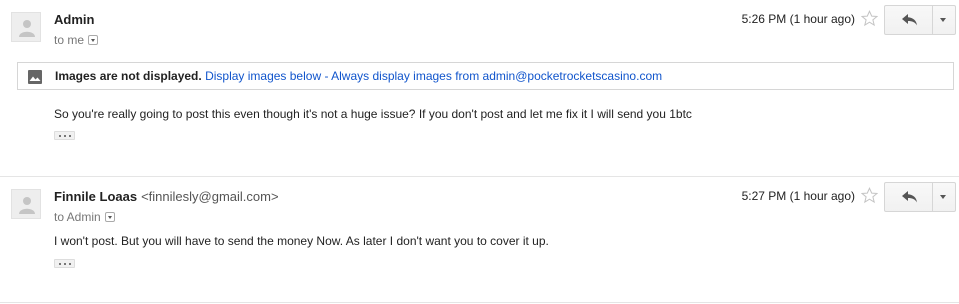 This screenshot has height=304, width=959. What do you see at coordinates (210, 196) in the screenshot?
I see `sender-email: <finnilesly@gmail.com>` at bounding box center [210, 196].